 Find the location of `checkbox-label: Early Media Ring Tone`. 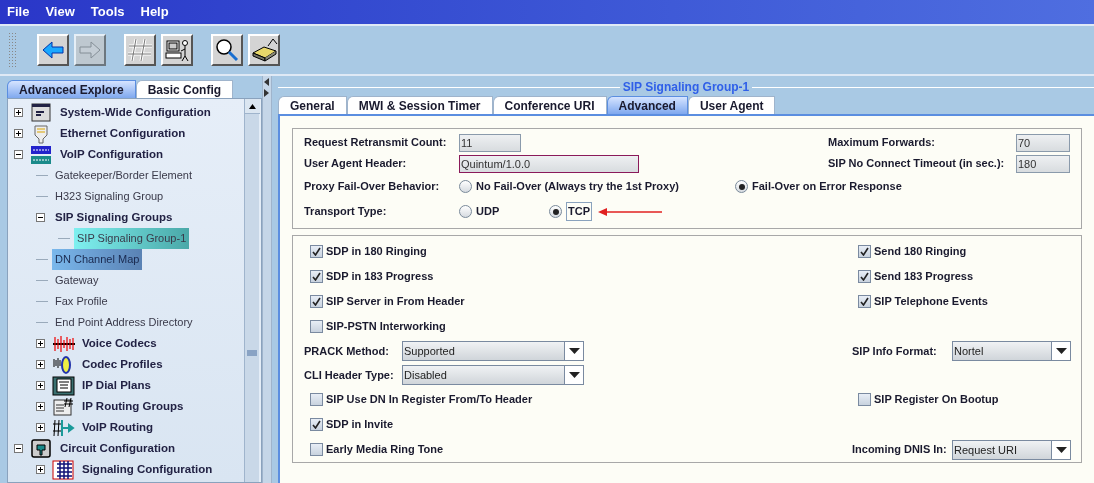

checkbox-label: Early Media Ring Tone is located at coordinates (385, 450).